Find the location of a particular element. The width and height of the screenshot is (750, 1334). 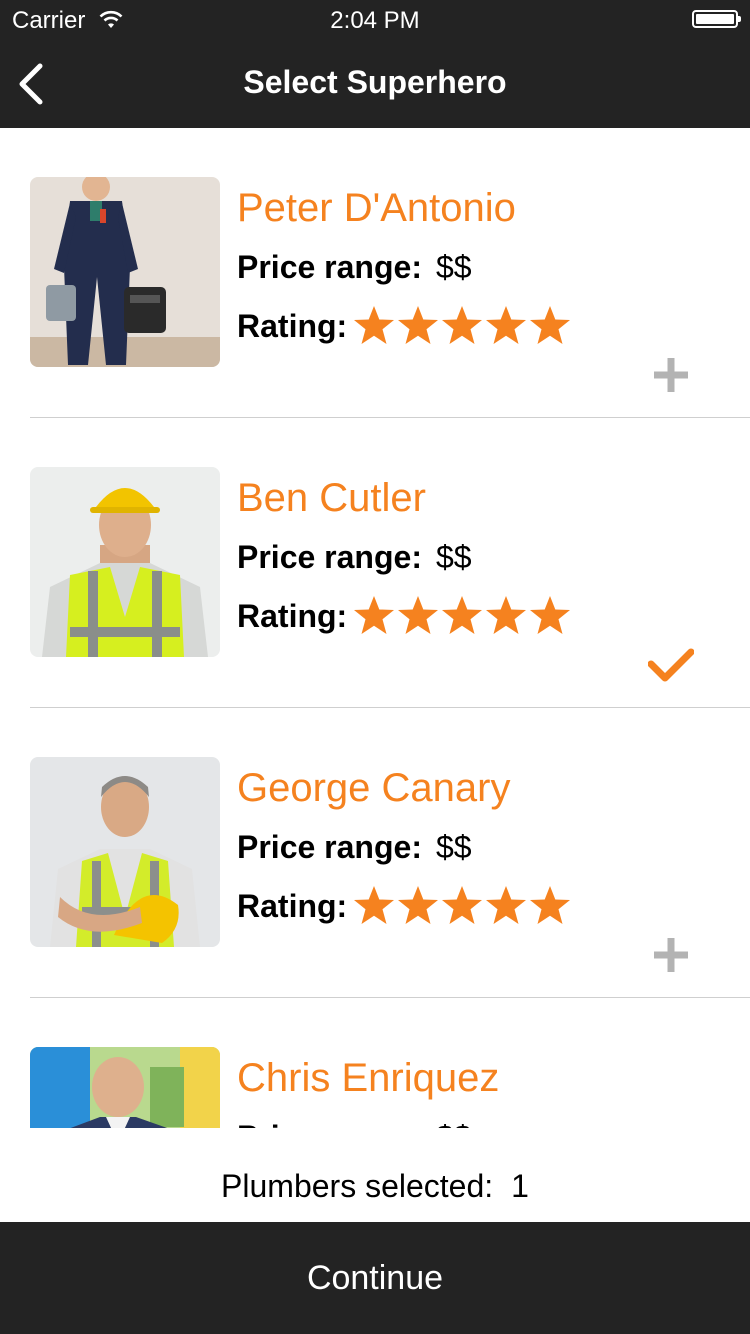

status-bar: Carrier 2:04 PM is located at coordinates (375, 20).